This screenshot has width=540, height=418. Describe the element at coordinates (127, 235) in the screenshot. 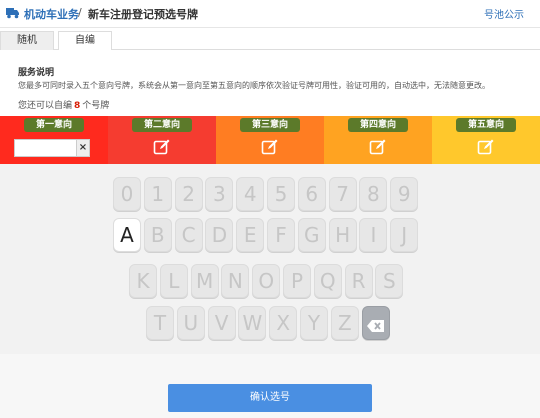

I see `key-a: A` at that location.